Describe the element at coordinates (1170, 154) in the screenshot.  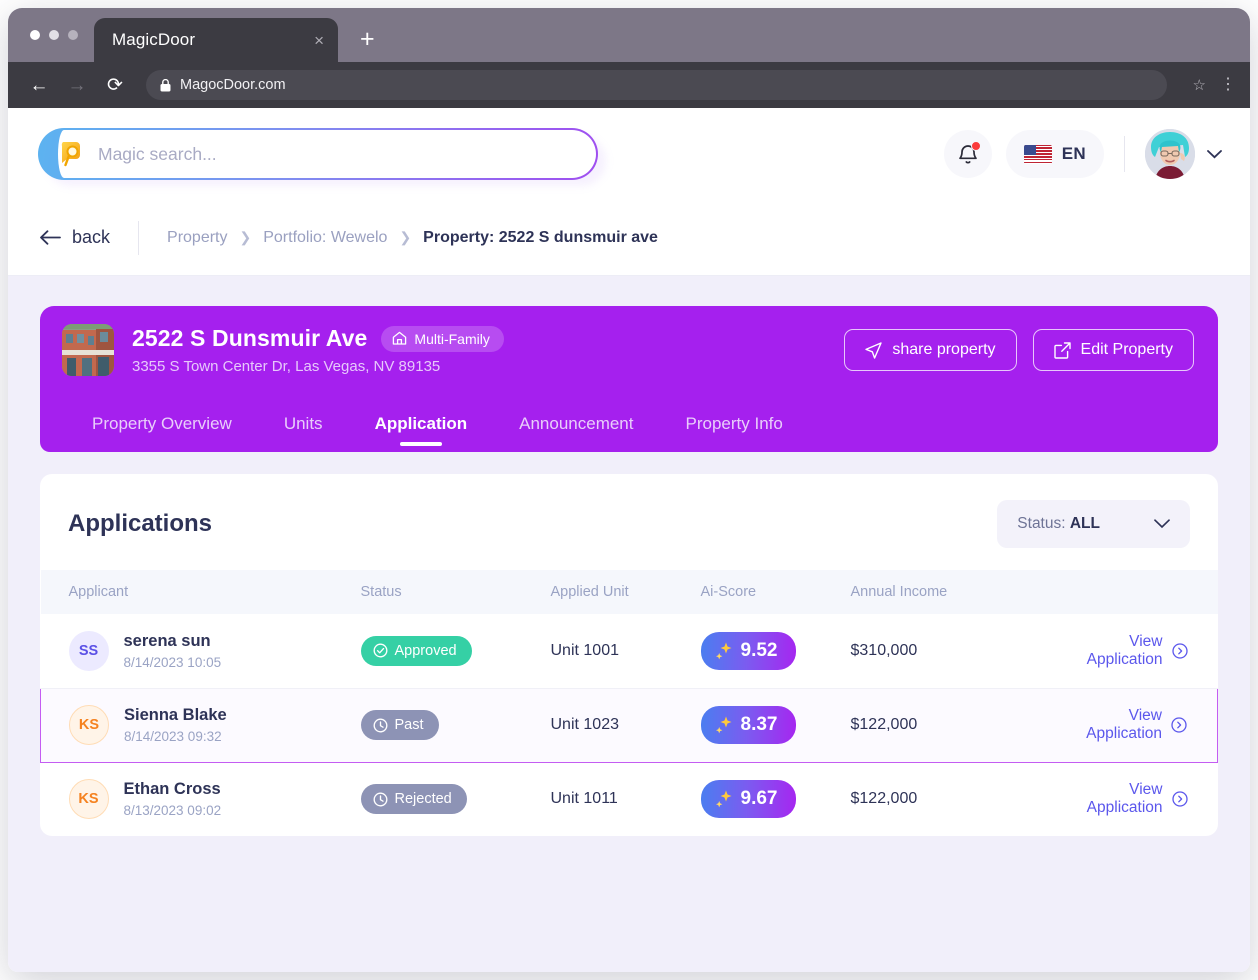
I see `avatar` at that location.